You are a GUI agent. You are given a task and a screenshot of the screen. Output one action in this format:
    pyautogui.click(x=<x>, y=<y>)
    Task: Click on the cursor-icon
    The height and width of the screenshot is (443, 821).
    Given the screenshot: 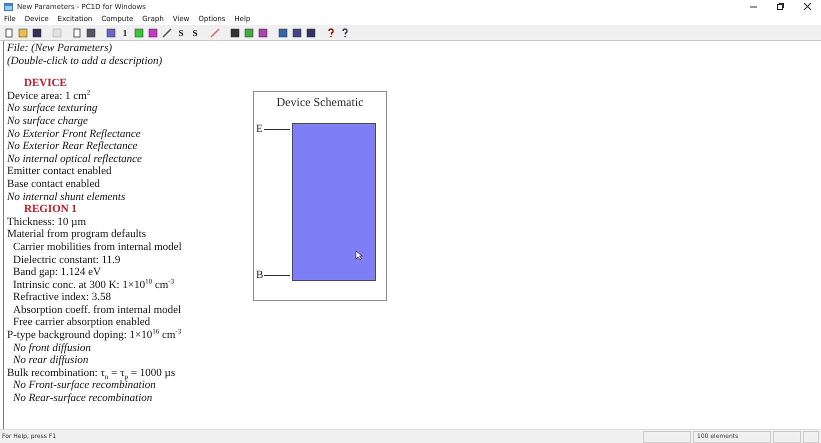 What is the action you would take?
    pyautogui.click(x=359, y=255)
    